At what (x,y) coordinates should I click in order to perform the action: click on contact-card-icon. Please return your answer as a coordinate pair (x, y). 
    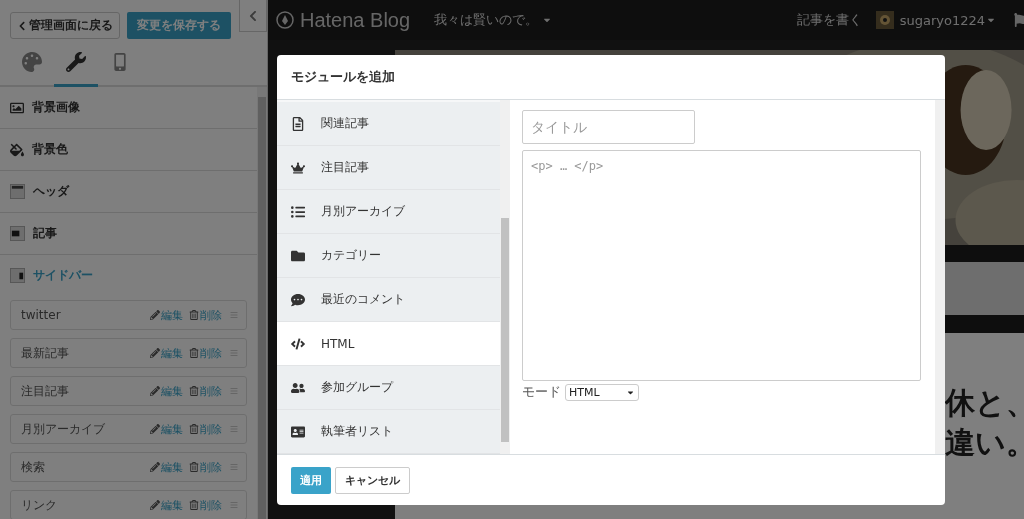
    Looking at the image, I should click on (298, 431).